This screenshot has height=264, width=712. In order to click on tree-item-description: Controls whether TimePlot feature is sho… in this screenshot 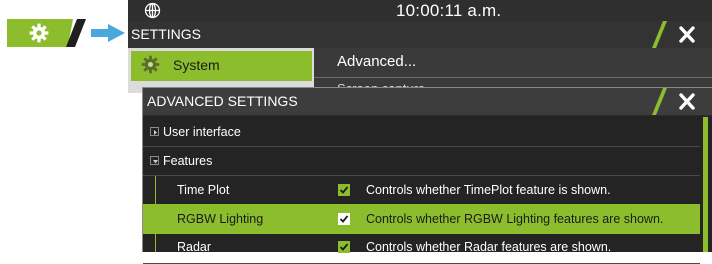, I will do `click(488, 190)`.